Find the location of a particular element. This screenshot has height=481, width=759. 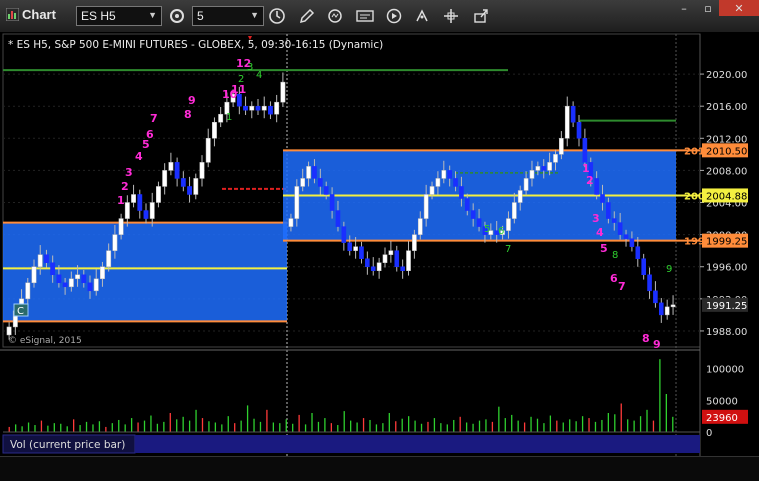

minimize-button: – is located at coordinates (684, 8).